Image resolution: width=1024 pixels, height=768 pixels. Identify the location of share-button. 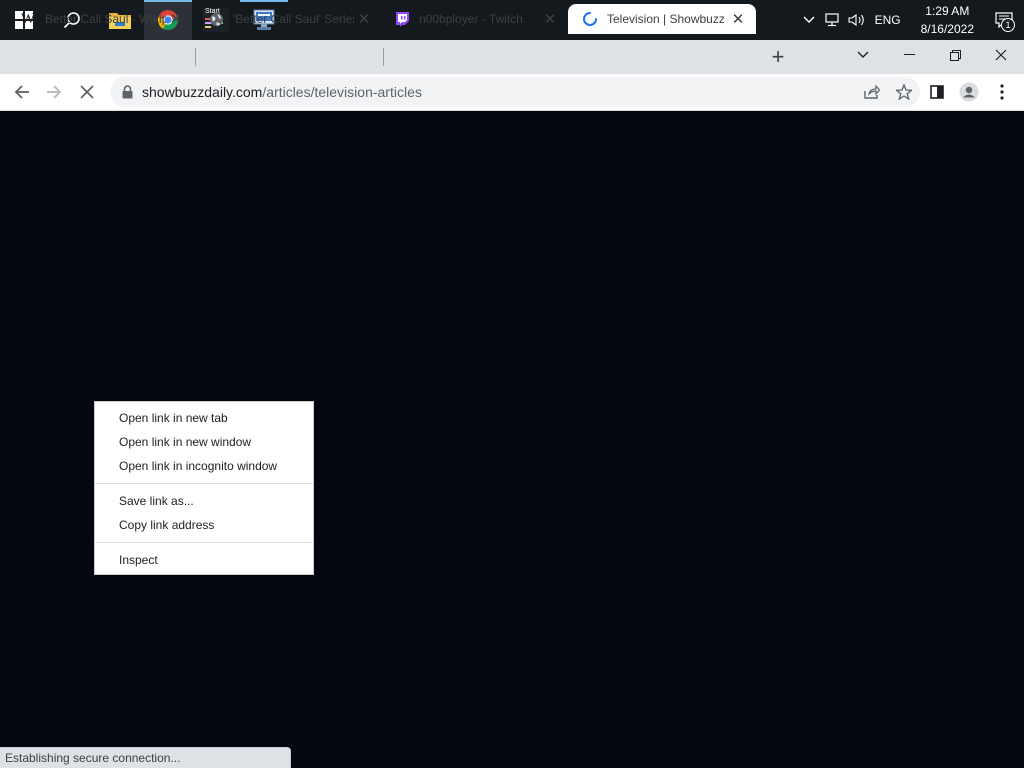
(872, 92).